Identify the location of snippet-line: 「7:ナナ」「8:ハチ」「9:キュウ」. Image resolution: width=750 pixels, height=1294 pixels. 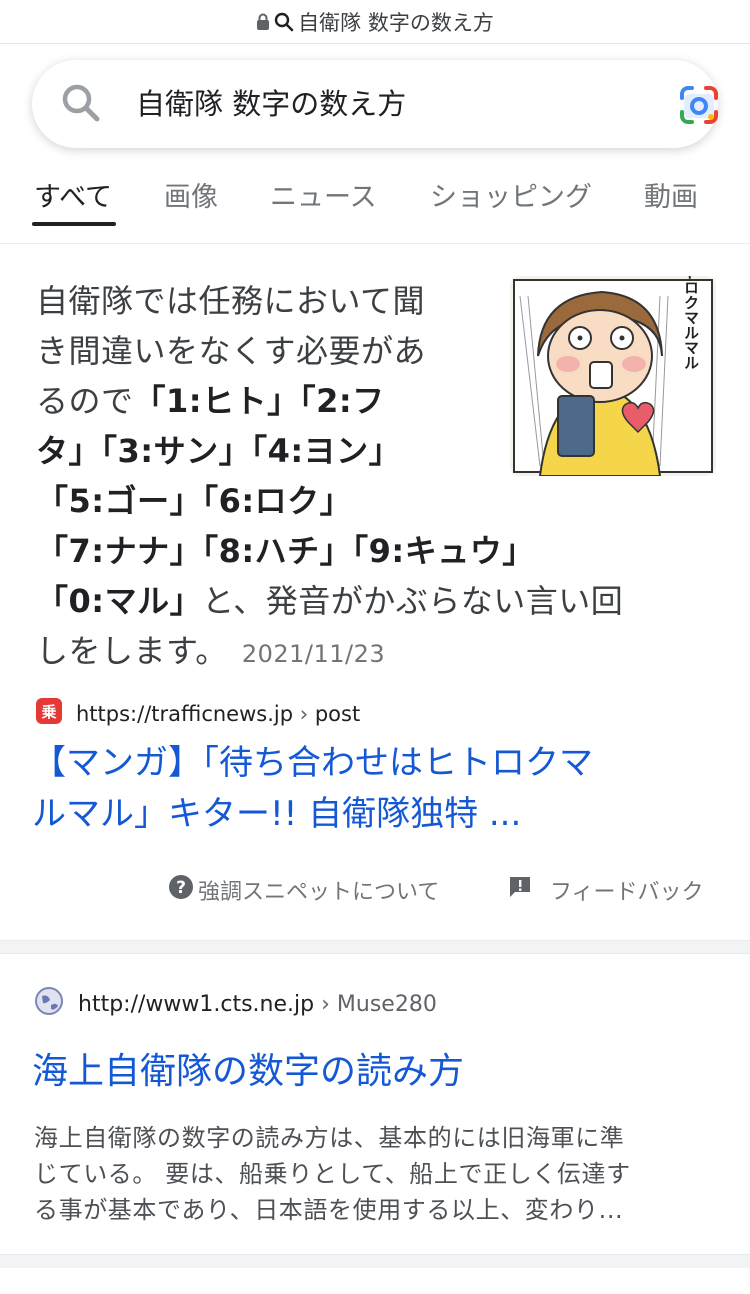
(366, 551).